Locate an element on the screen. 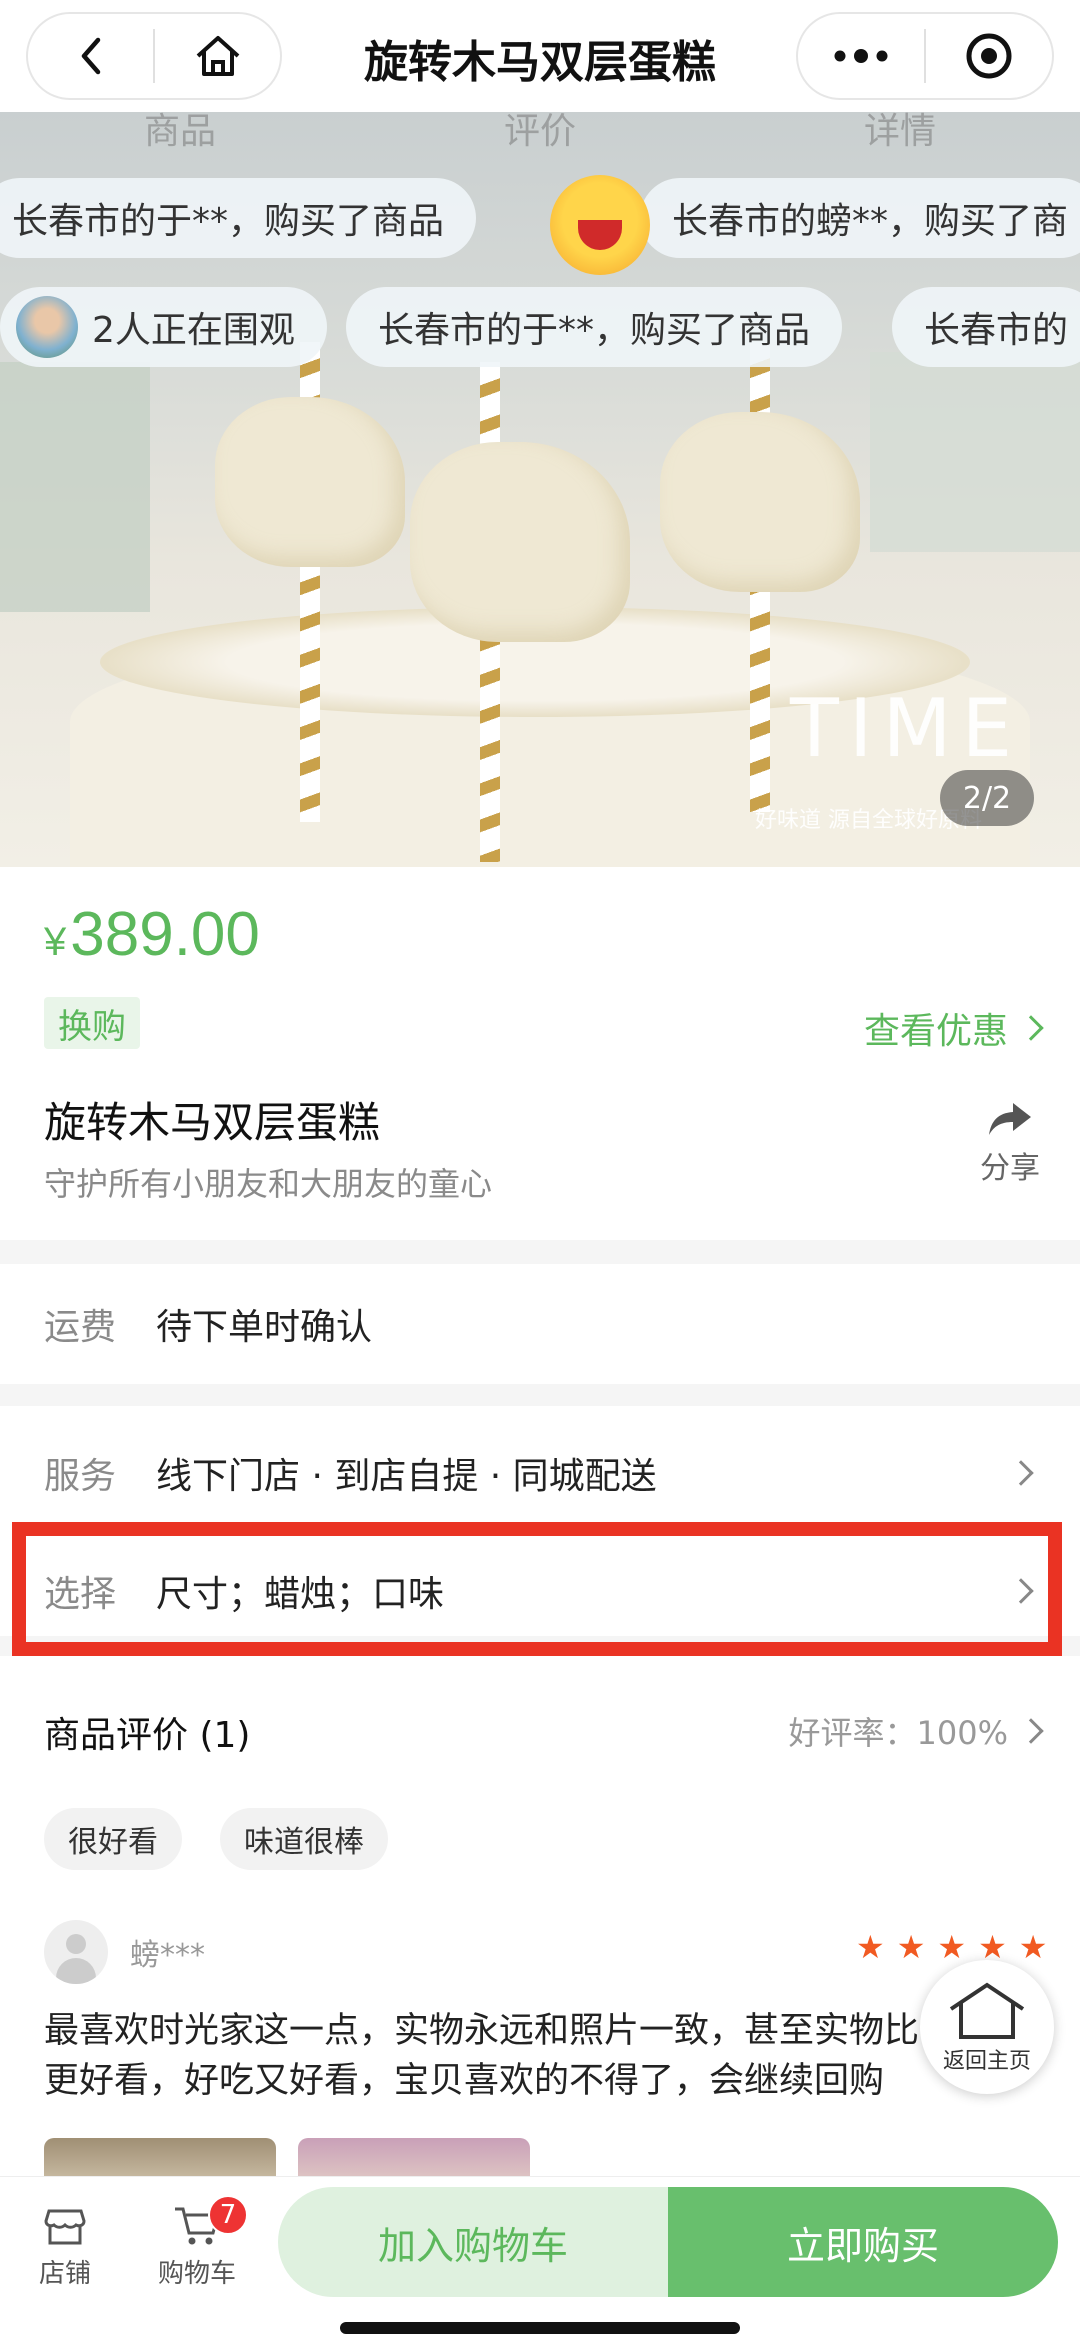 Image resolution: width=1080 pixels, height=2351 pixels. tab-reviews: 评价 is located at coordinates (540, 133).